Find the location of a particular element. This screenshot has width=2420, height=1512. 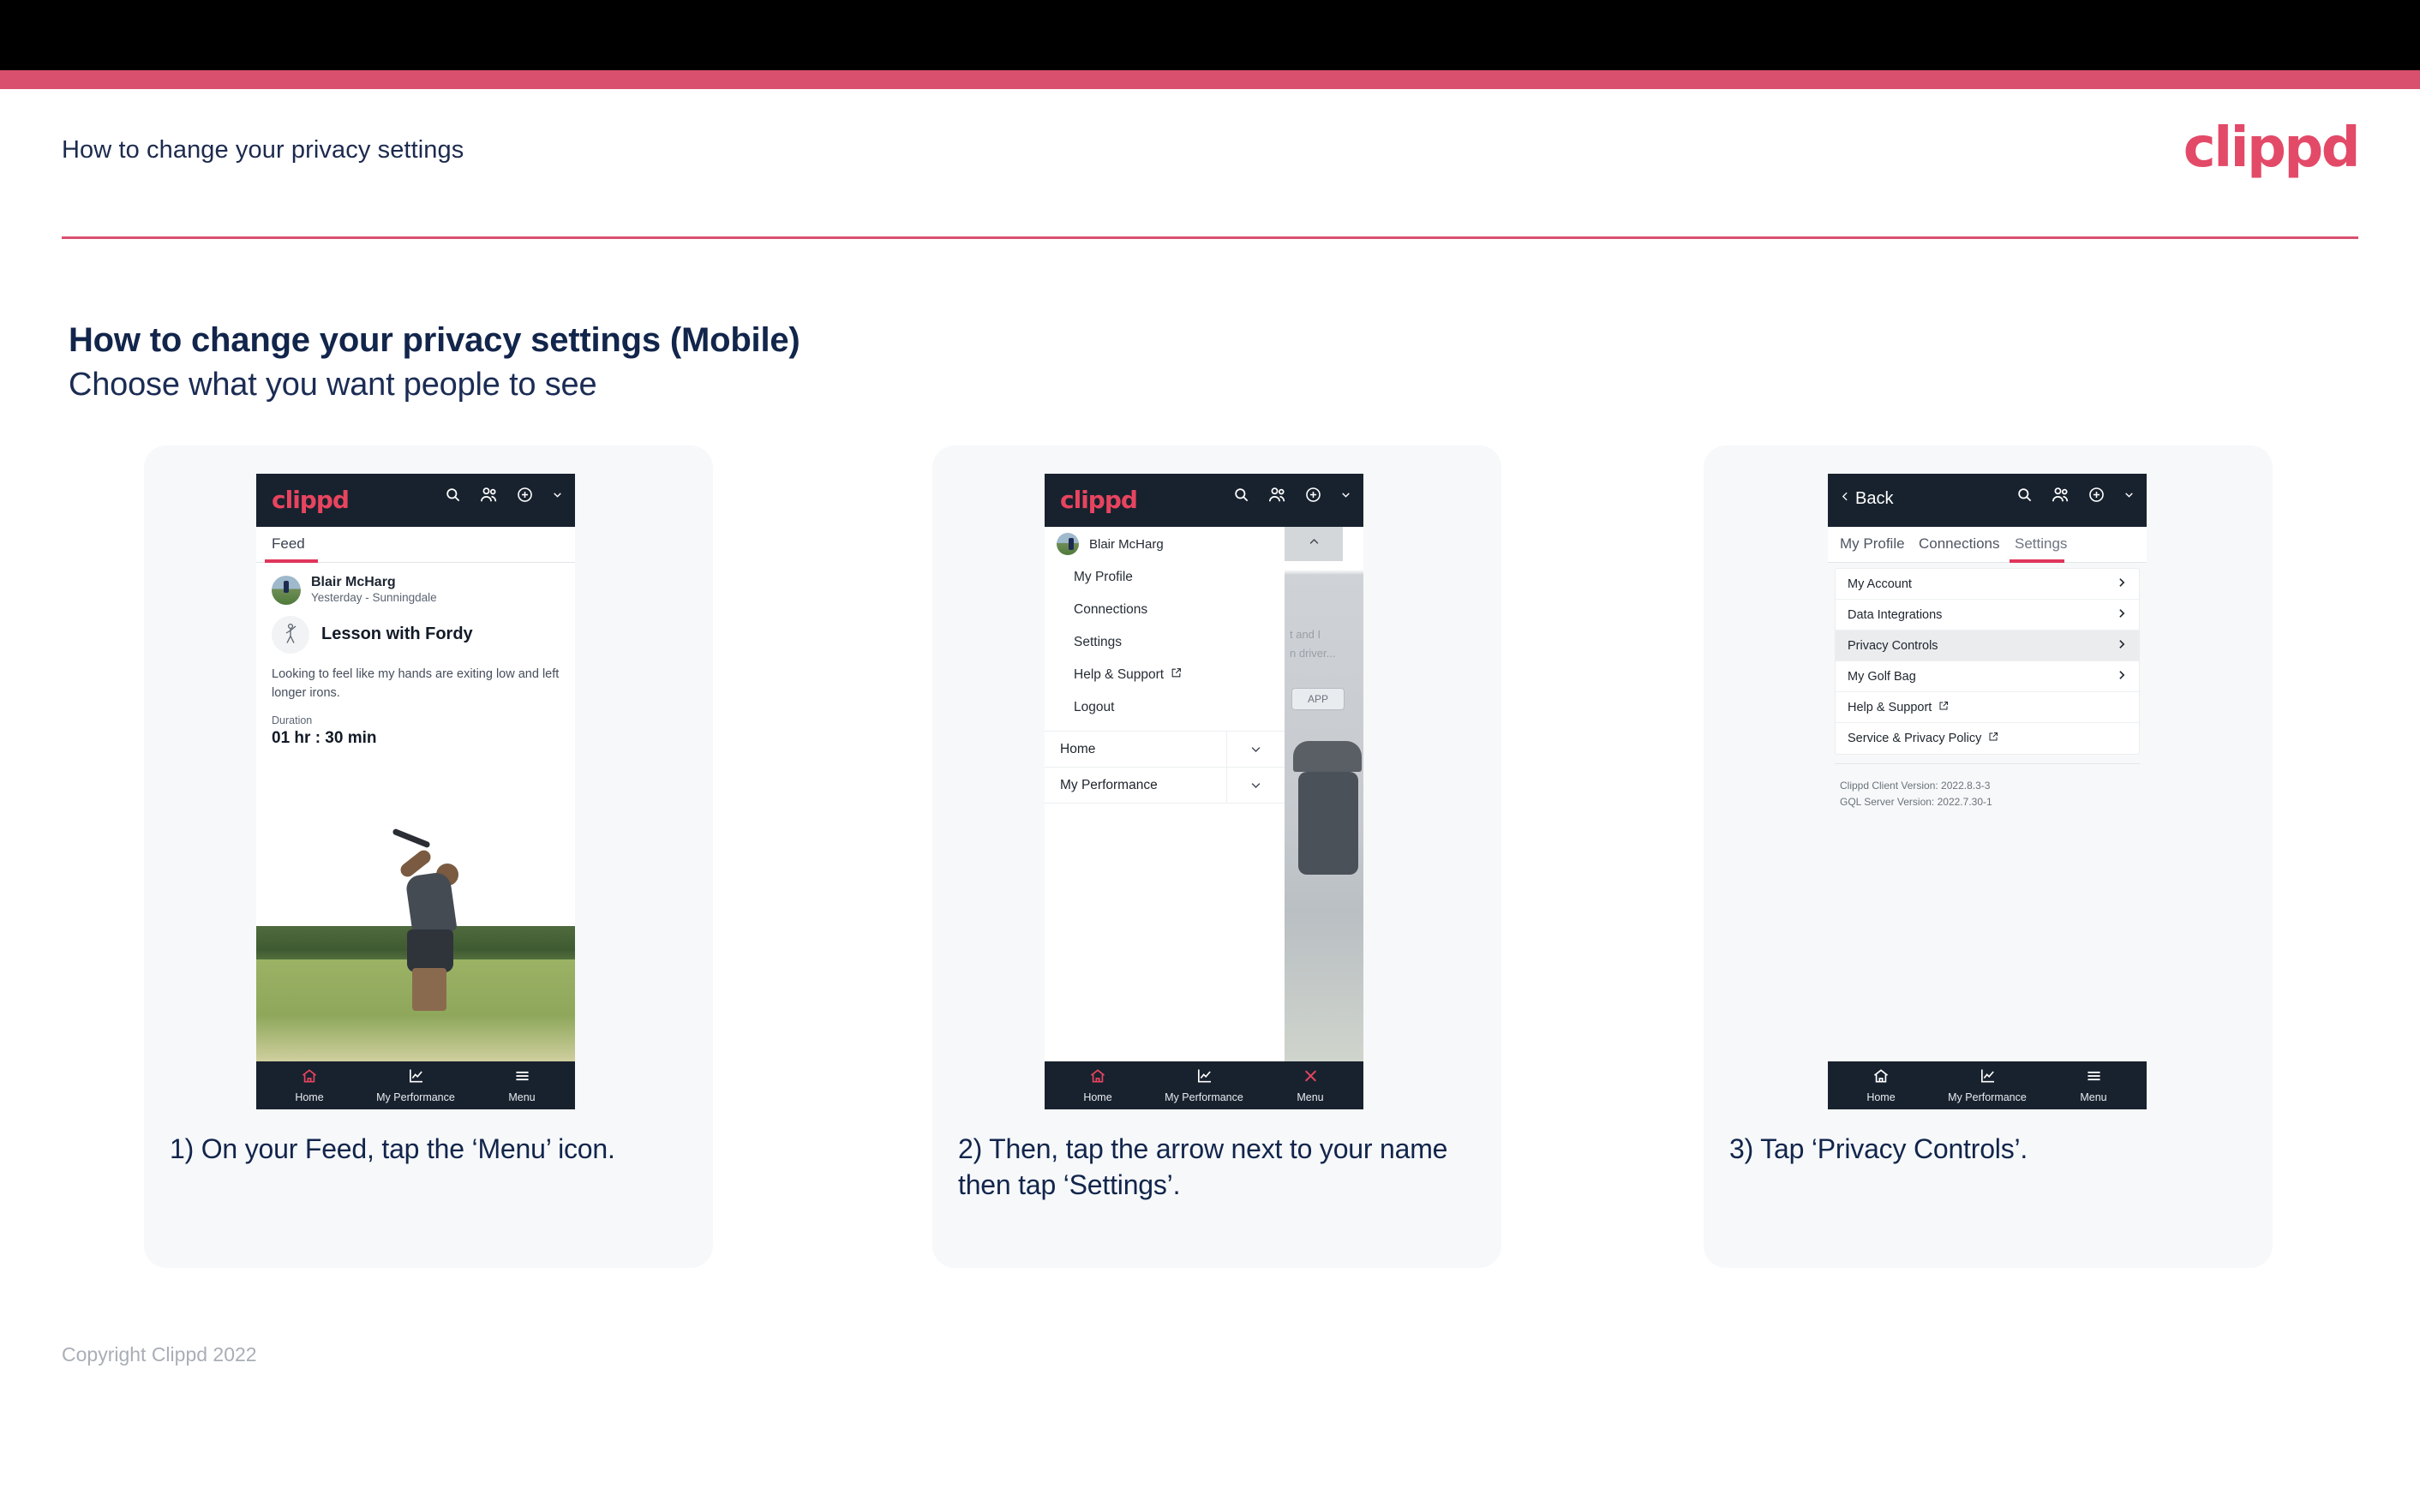

bottom-nav-home-label: Home is located at coordinates (1881, 1097).